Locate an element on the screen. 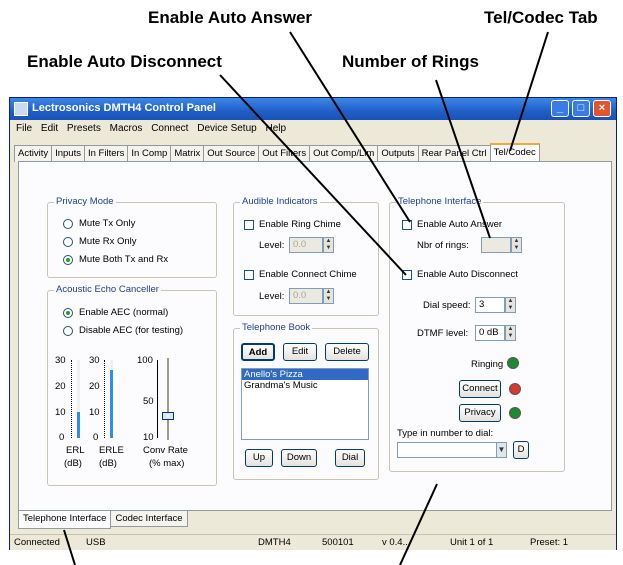 Image resolution: width=623 pixels, height=565 pixels. tab-matrix: Matrix is located at coordinates (187, 153).